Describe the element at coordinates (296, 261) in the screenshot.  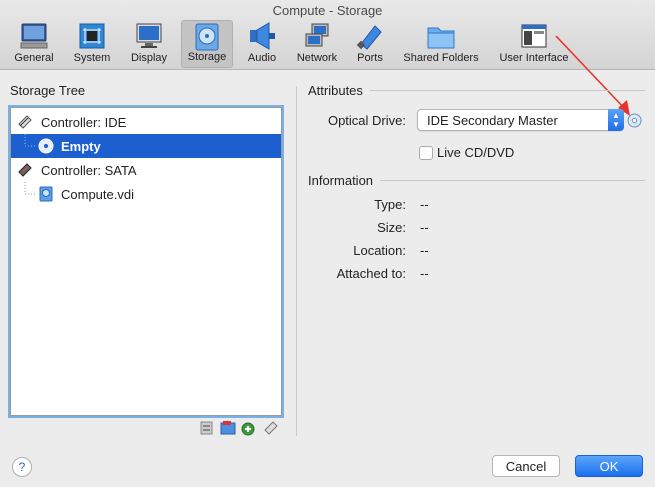
I see `pane-divider` at that location.